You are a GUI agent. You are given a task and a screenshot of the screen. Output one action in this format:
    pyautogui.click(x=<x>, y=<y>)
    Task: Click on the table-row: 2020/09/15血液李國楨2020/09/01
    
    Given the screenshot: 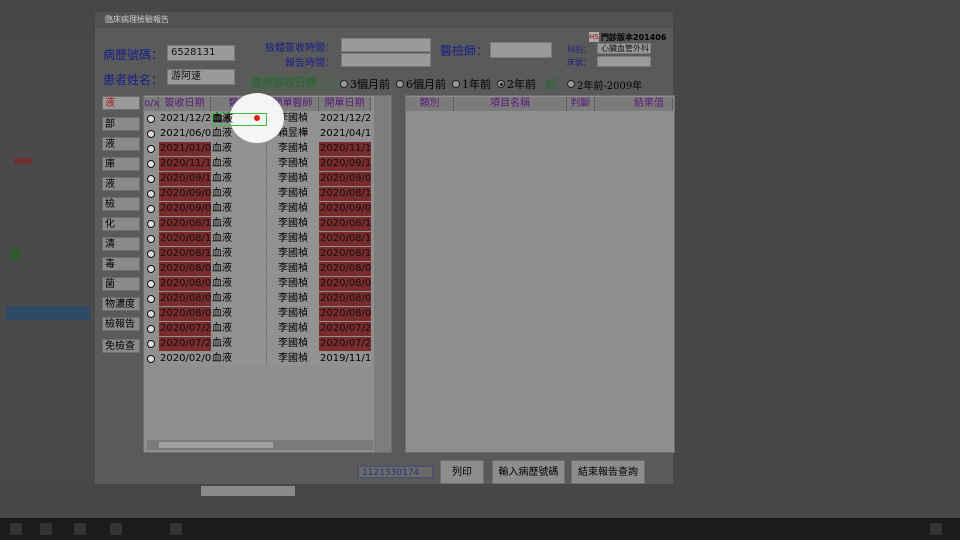 What is the action you would take?
    pyautogui.click(x=258, y=179)
    